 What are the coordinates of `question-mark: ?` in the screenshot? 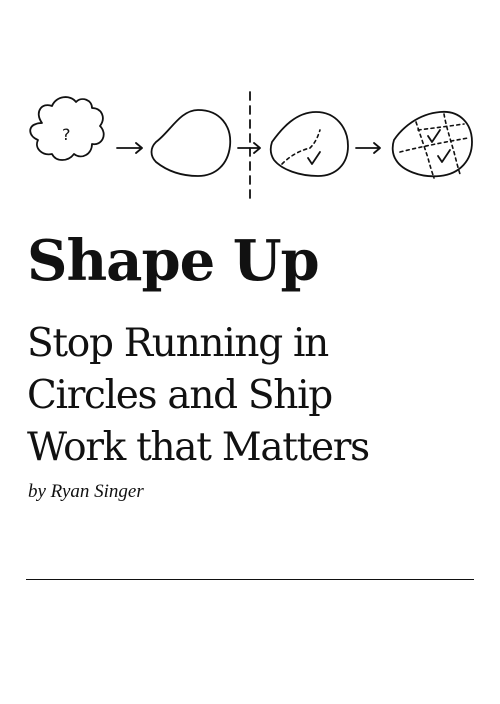 It's located at (66, 134).